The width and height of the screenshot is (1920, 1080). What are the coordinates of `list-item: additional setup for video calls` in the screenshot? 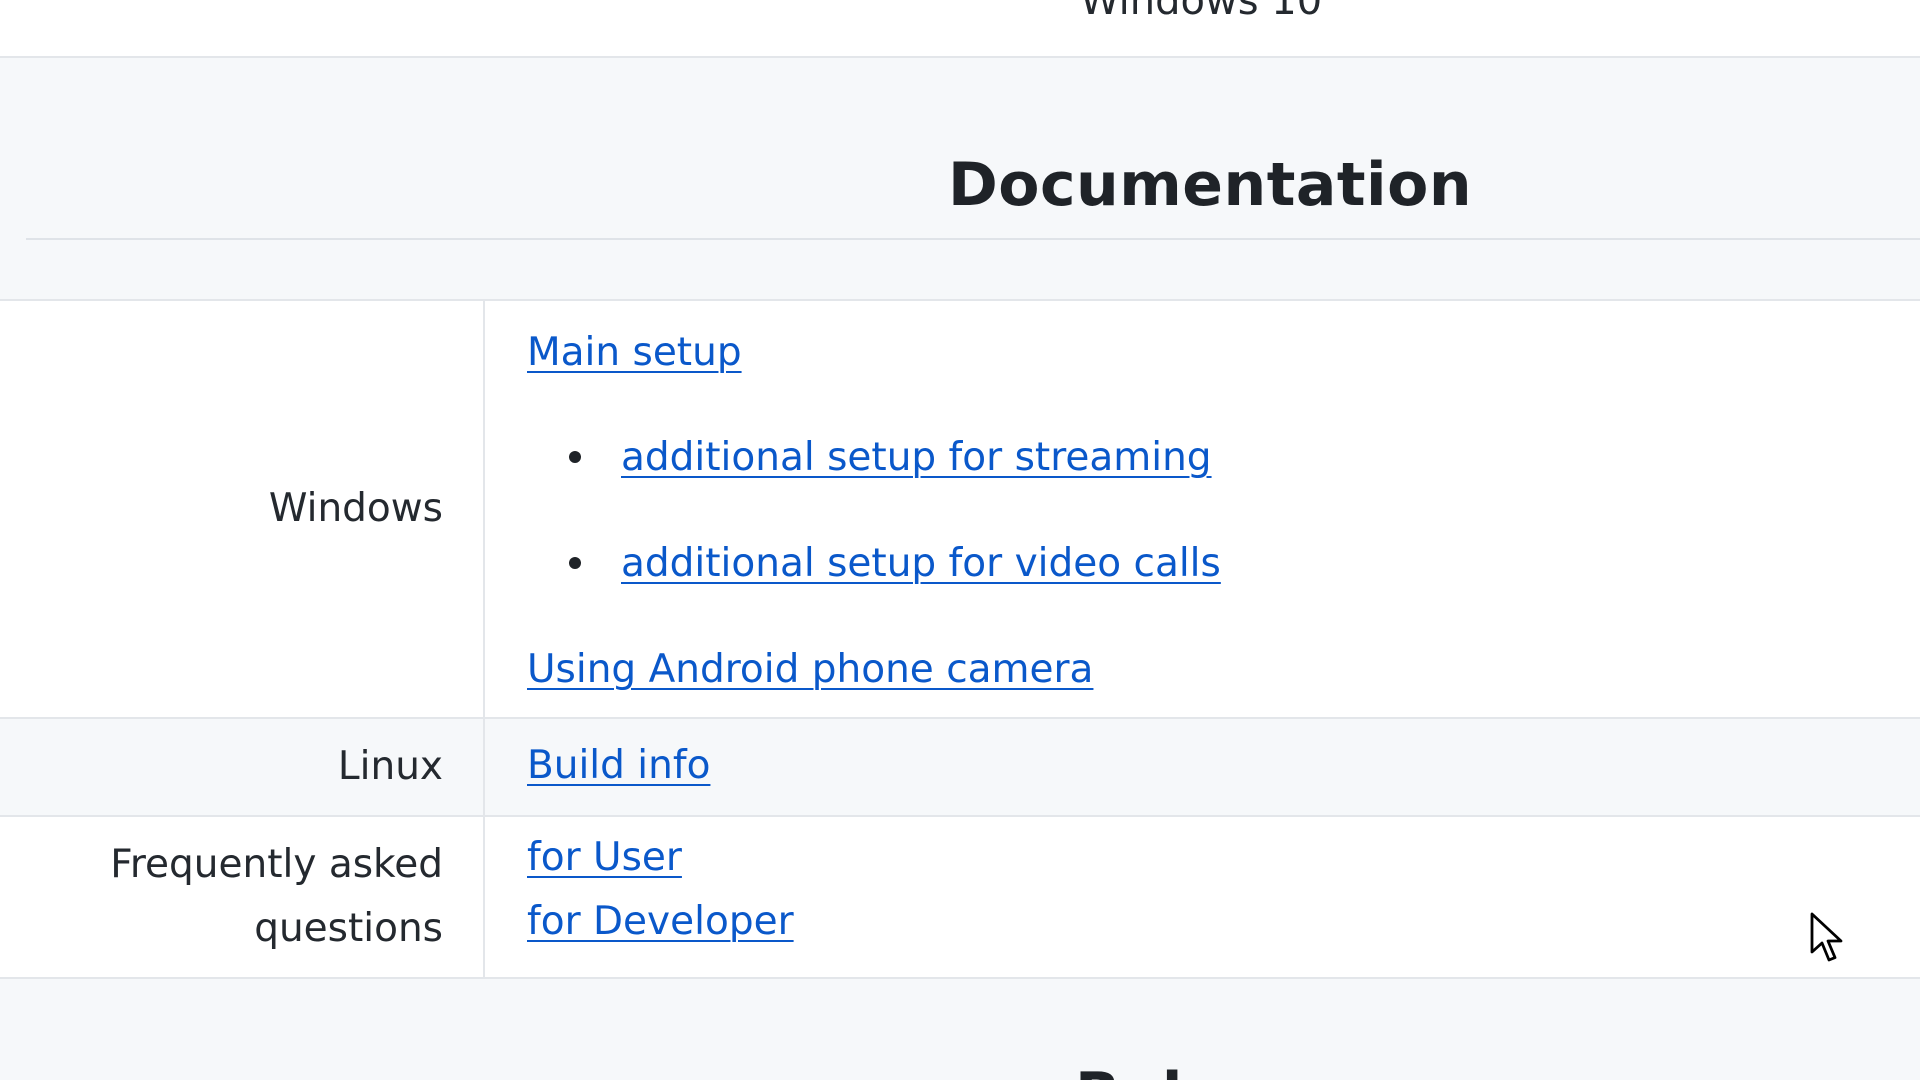 It's located at (874, 564).